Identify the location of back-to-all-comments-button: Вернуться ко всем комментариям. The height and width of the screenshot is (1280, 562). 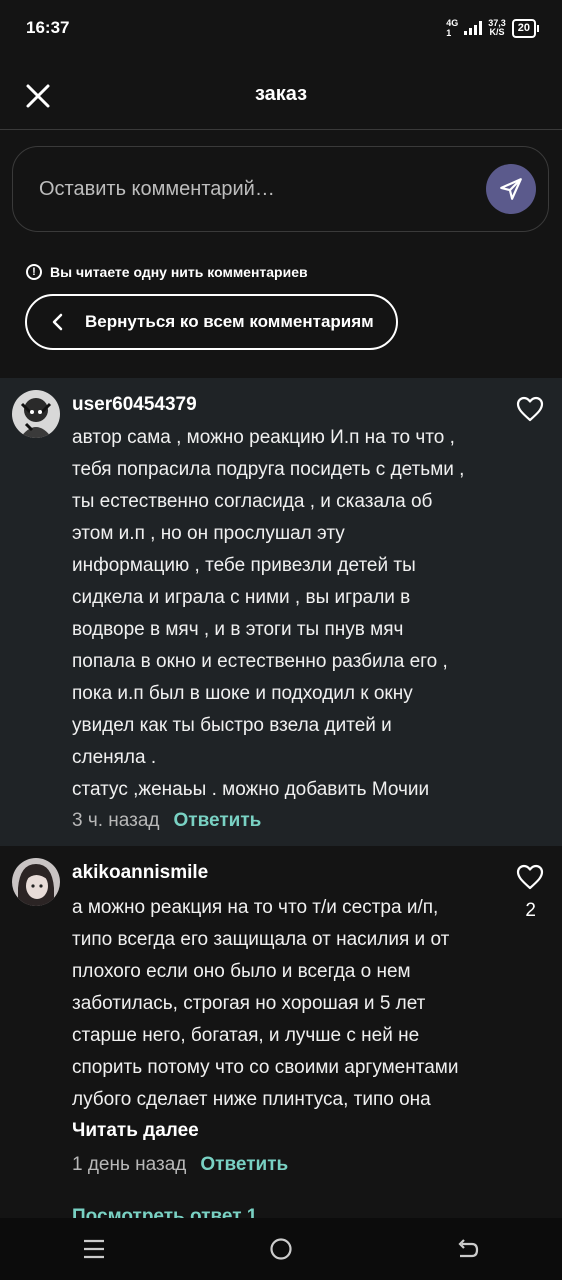
(211, 322).